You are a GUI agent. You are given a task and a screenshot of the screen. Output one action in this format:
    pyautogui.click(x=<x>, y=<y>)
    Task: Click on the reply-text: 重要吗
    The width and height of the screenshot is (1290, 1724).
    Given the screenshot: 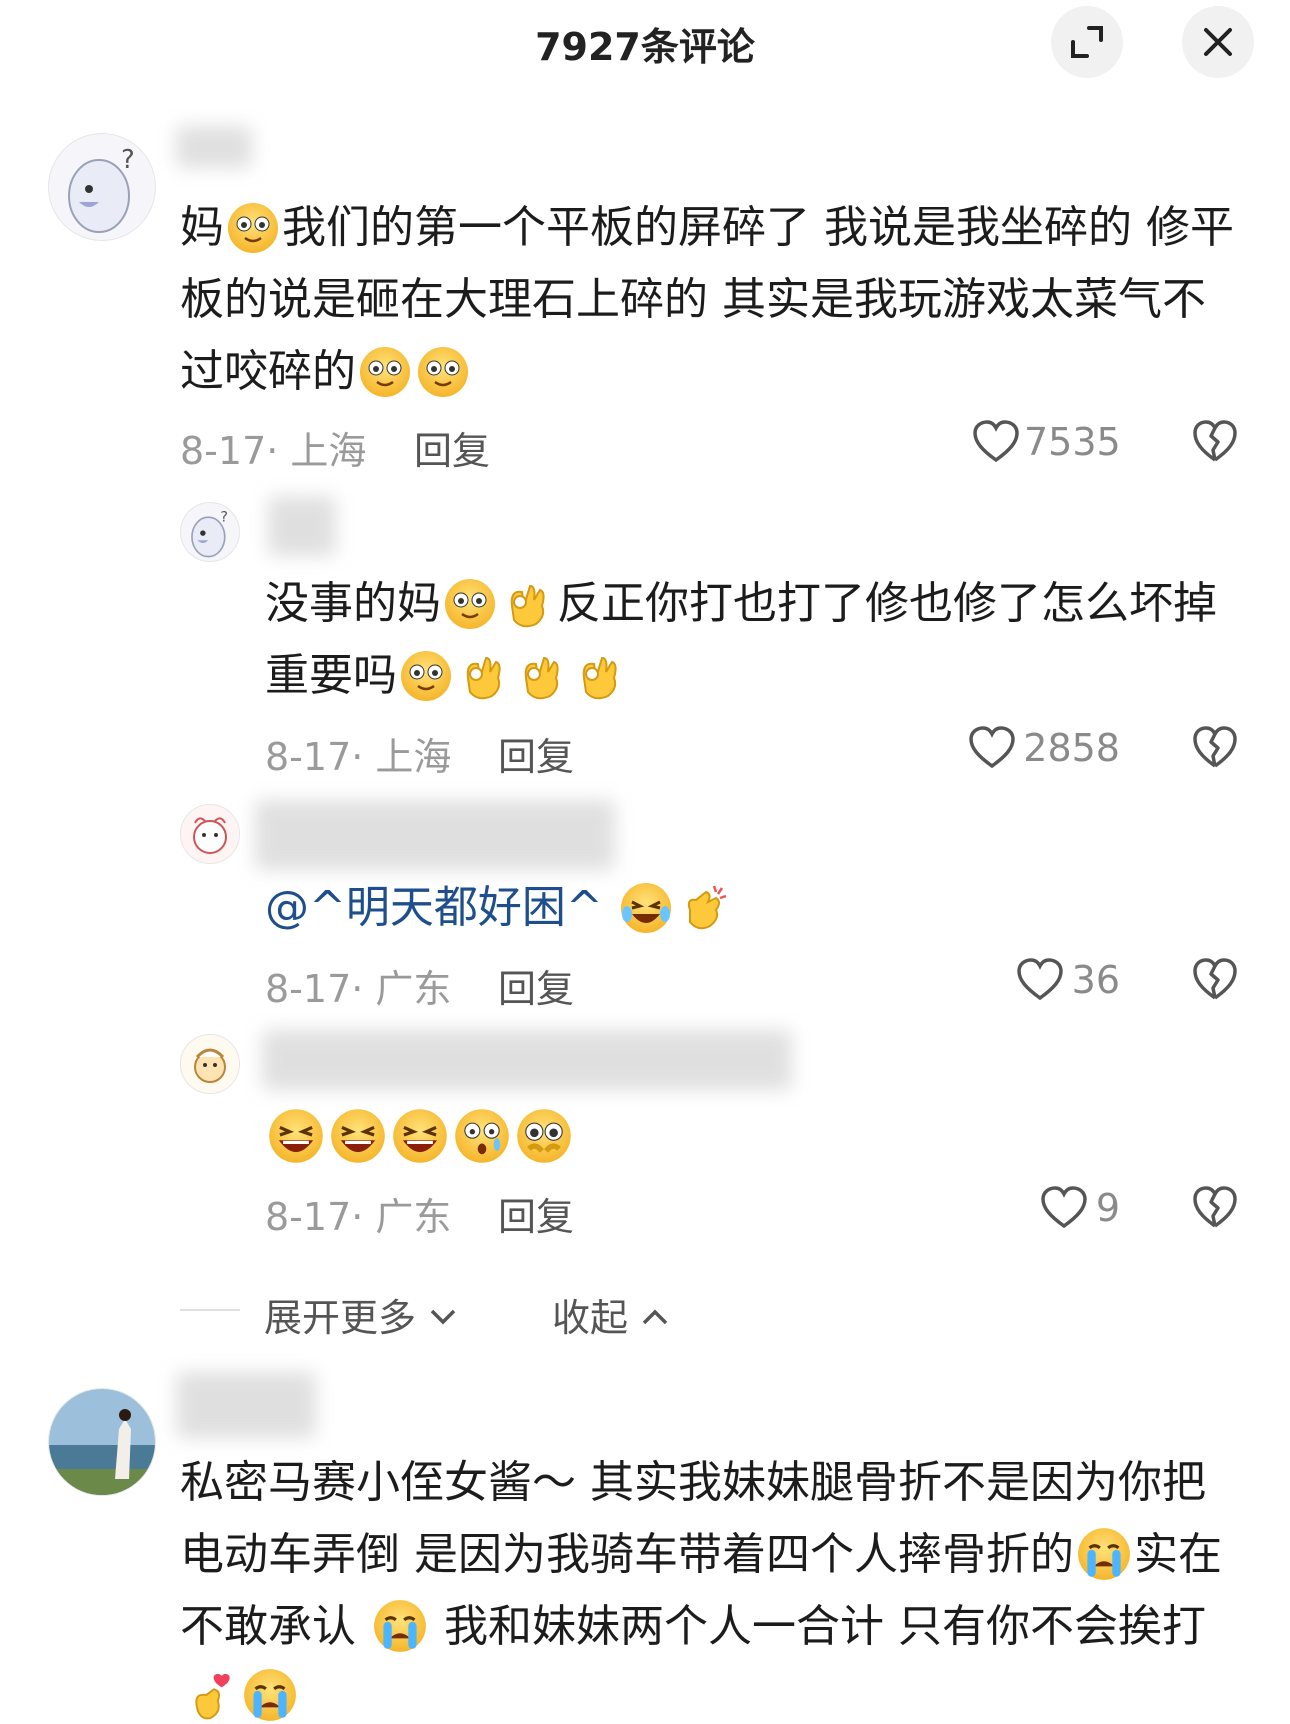 What is the action you would take?
    pyautogui.click(x=447, y=676)
    